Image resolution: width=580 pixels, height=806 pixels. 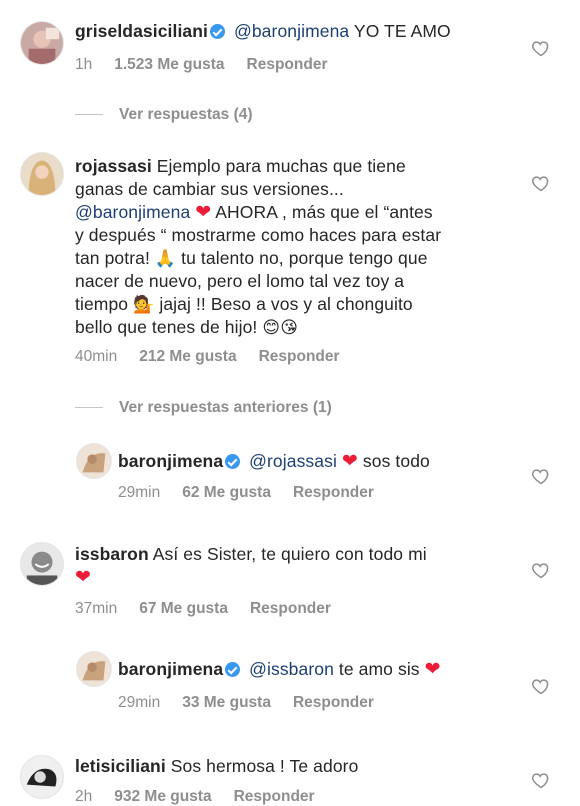 I want to click on smiling-face-icon: 😊, so click(x=271, y=327).